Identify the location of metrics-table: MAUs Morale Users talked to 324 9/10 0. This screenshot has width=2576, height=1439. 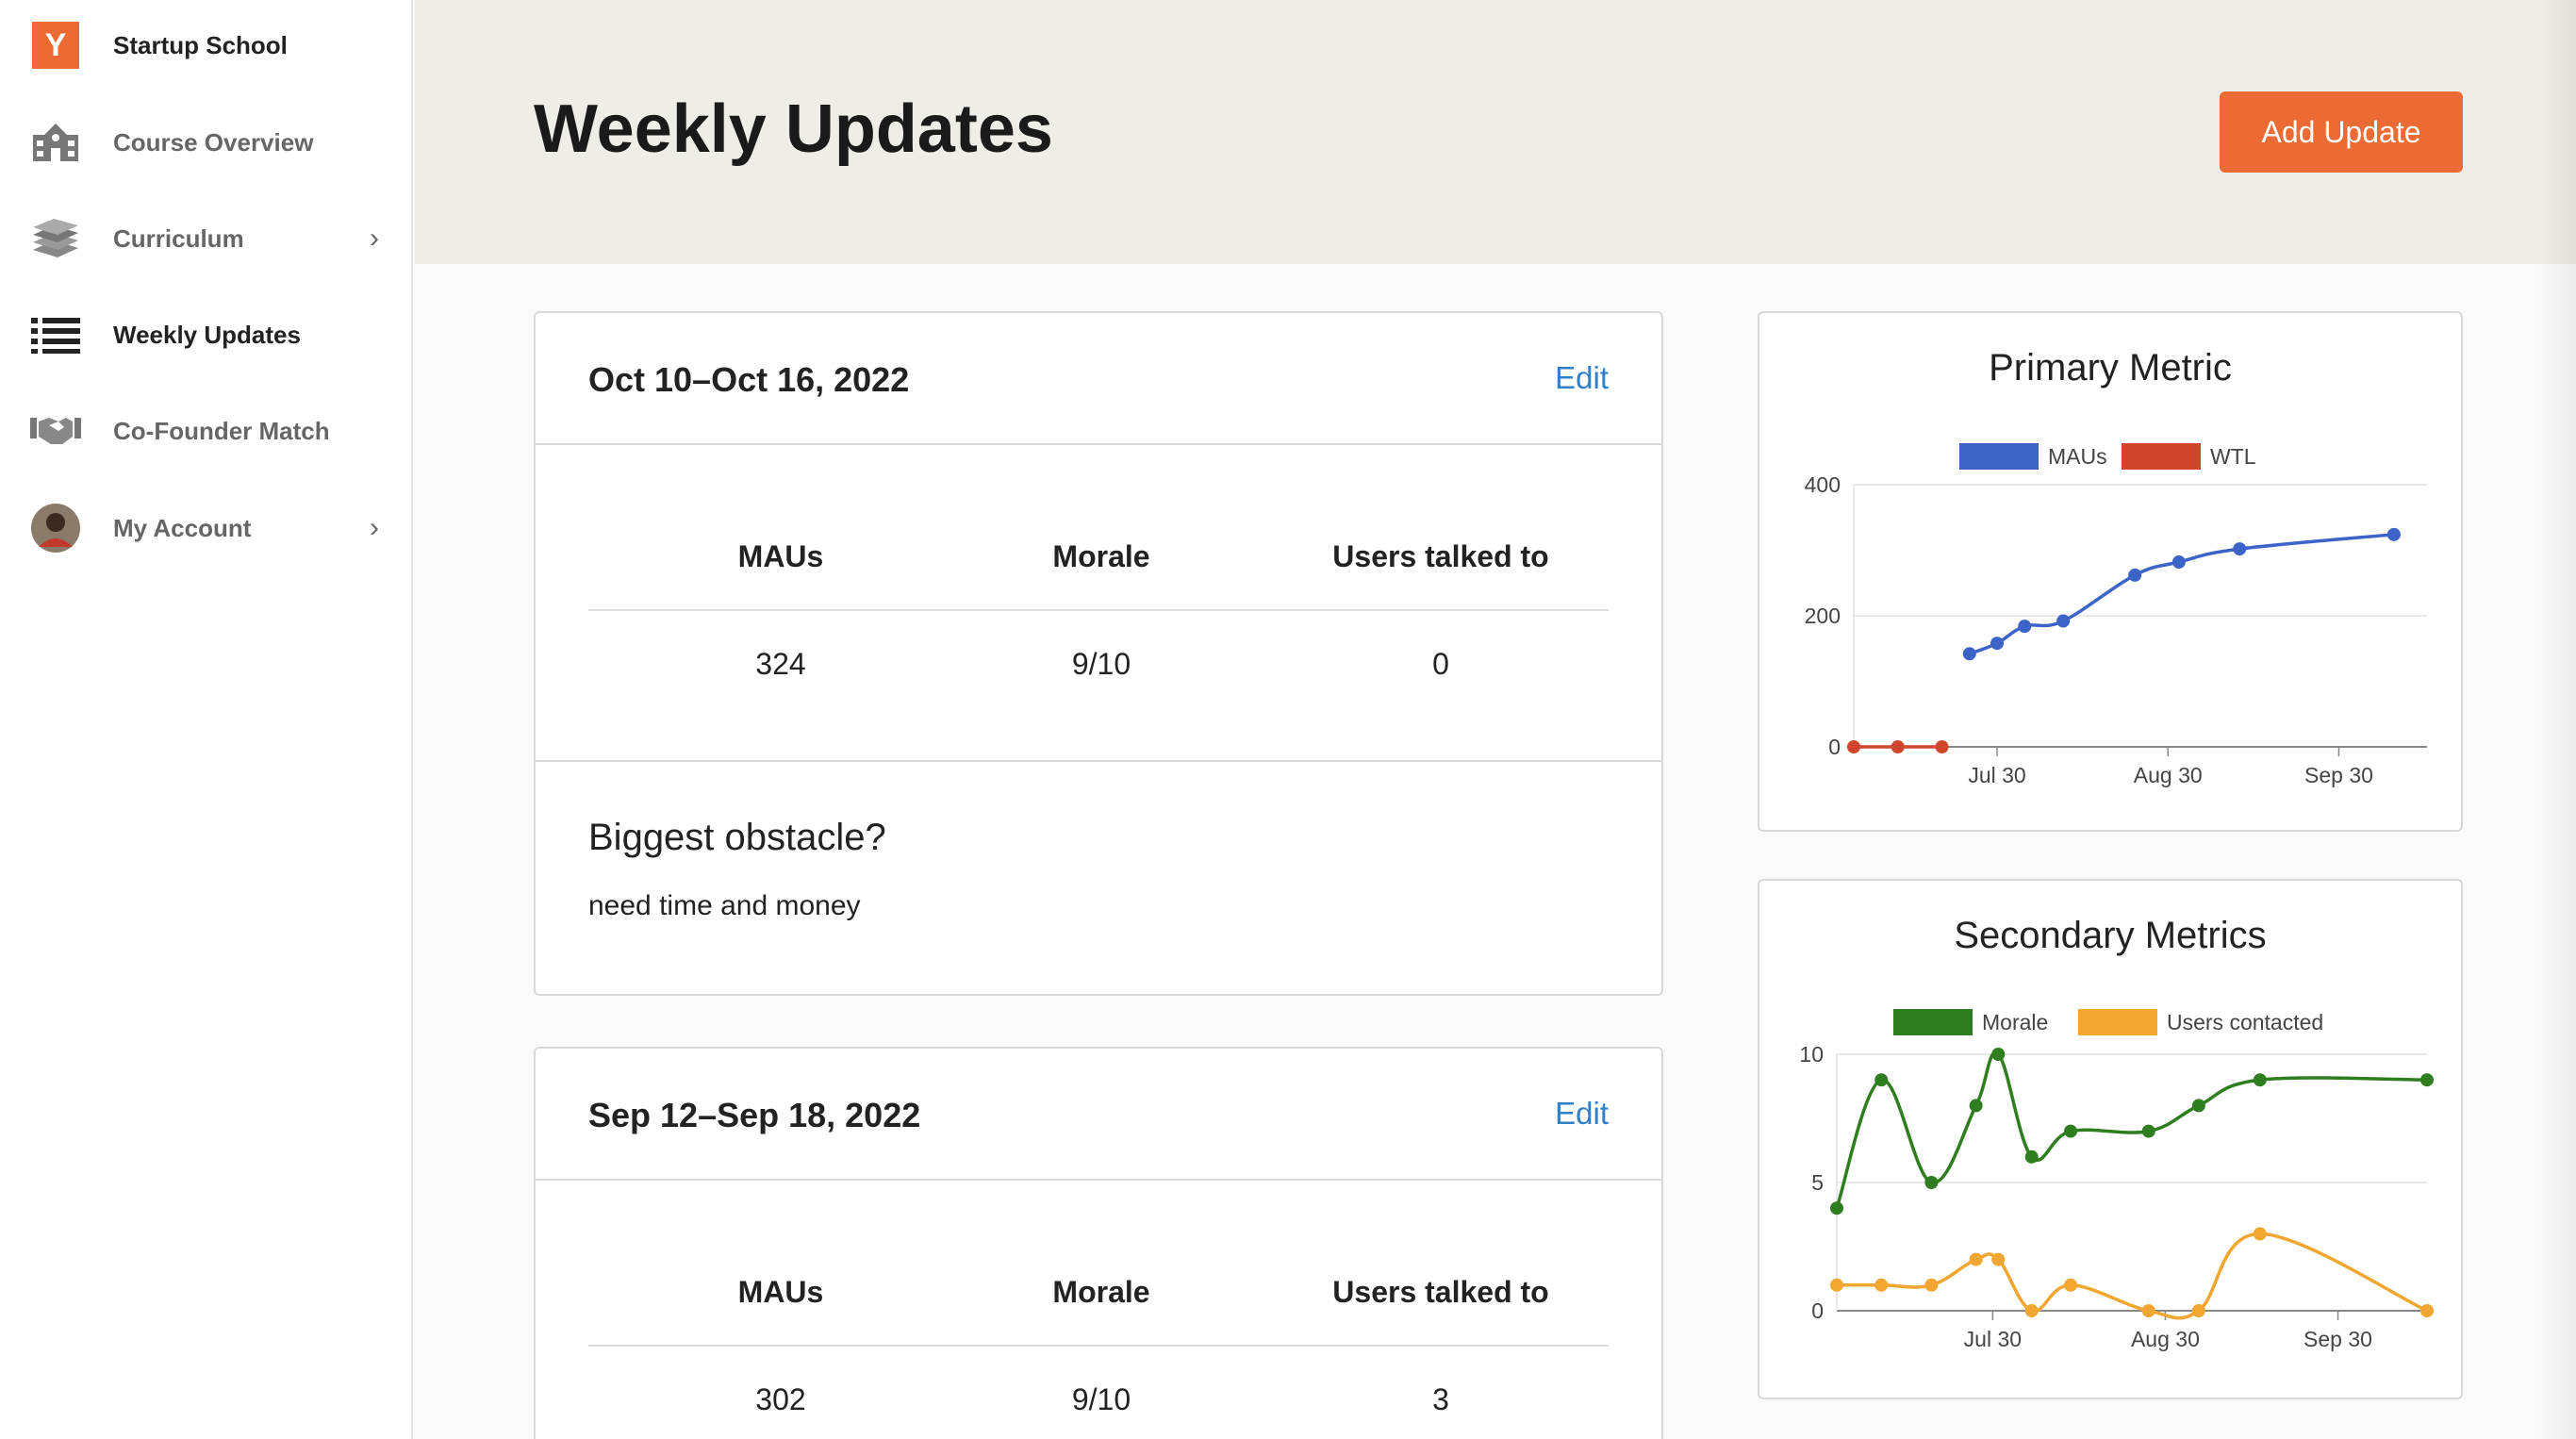
(1098, 603).